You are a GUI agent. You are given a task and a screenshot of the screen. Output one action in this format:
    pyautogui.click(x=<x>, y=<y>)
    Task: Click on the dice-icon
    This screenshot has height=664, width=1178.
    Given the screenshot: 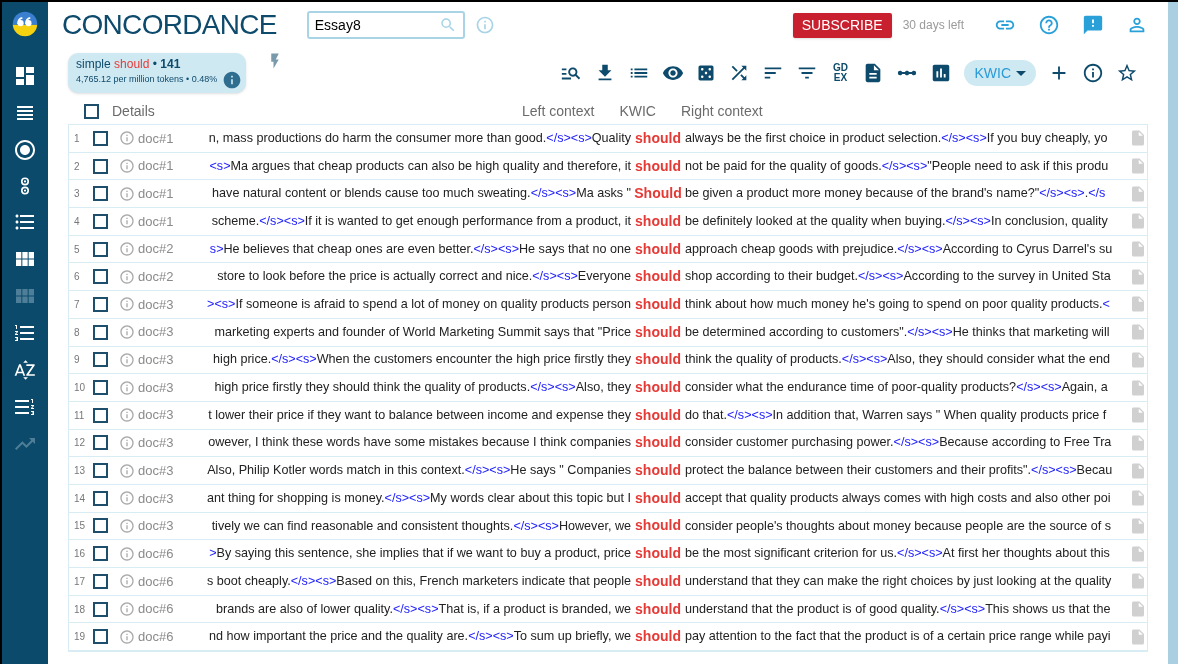 What is the action you would take?
    pyautogui.click(x=706, y=73)
    